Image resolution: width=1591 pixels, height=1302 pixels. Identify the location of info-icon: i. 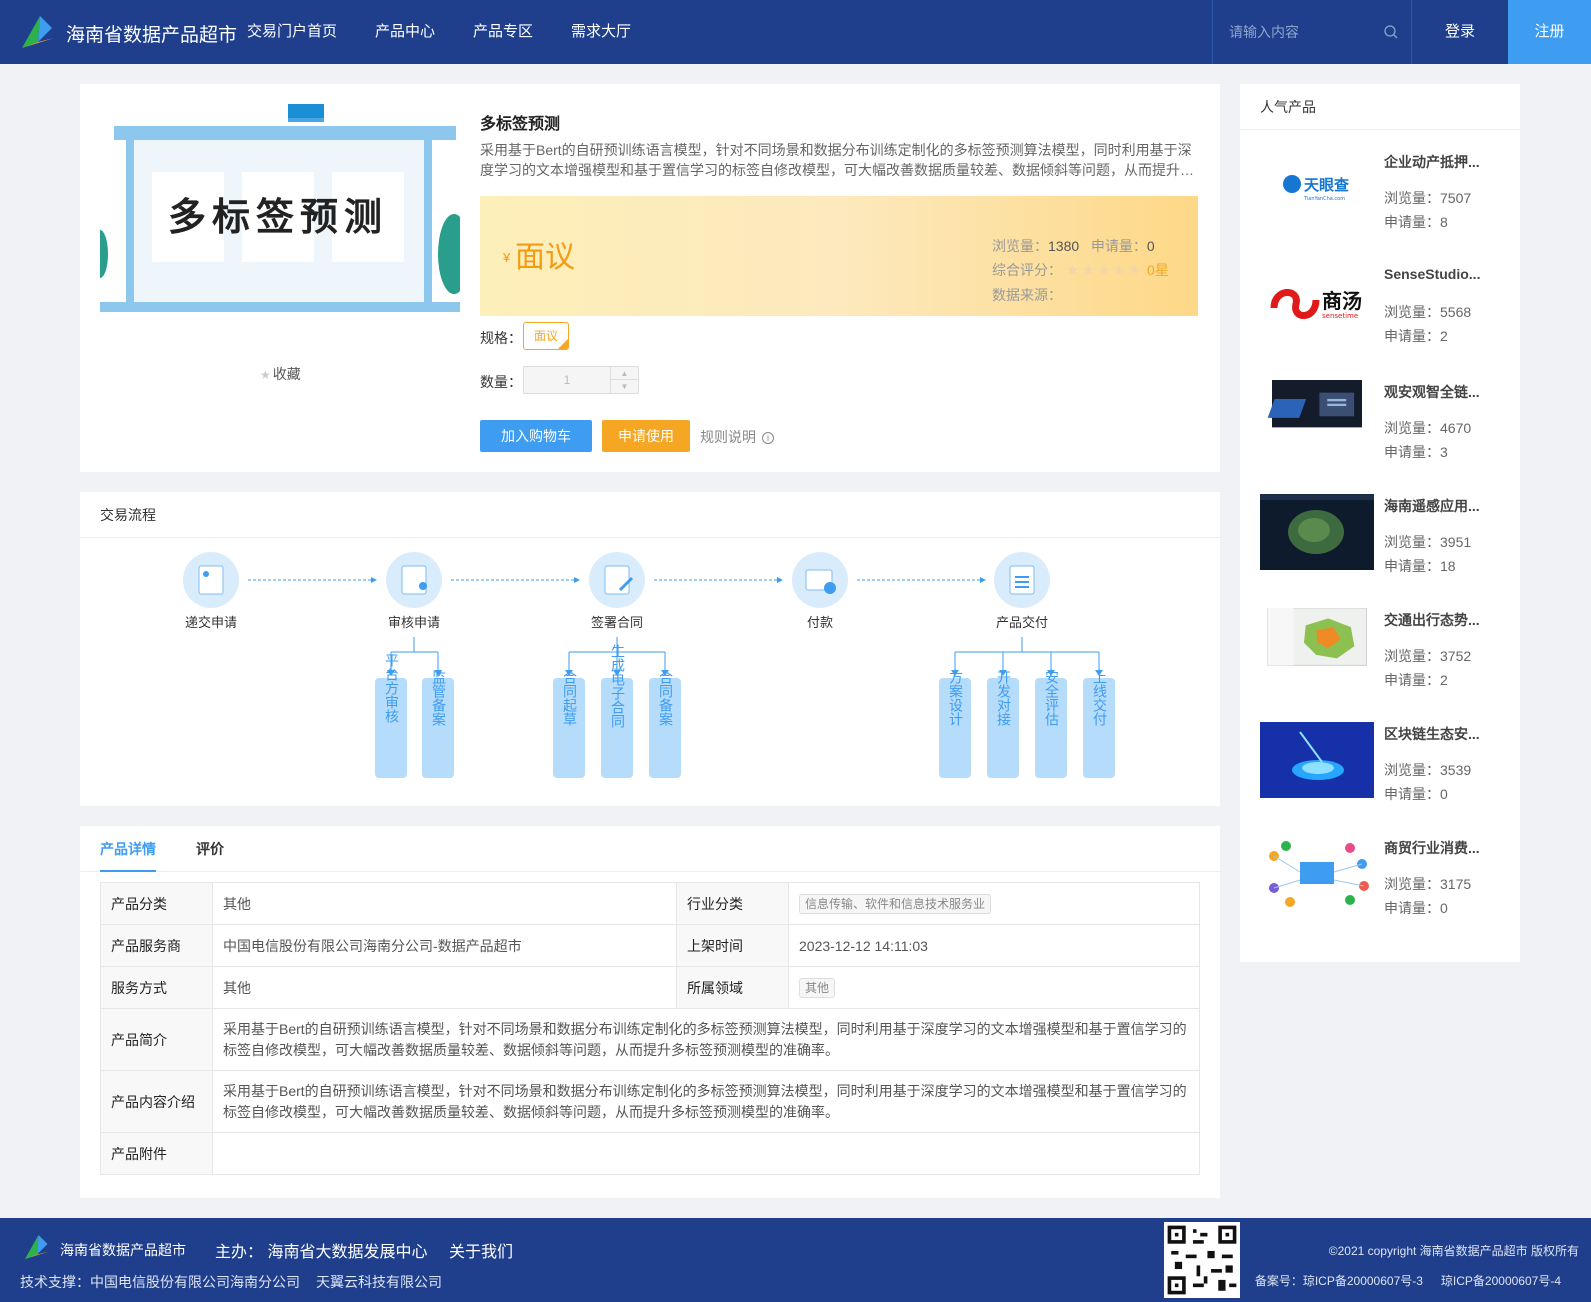
(768, 438).